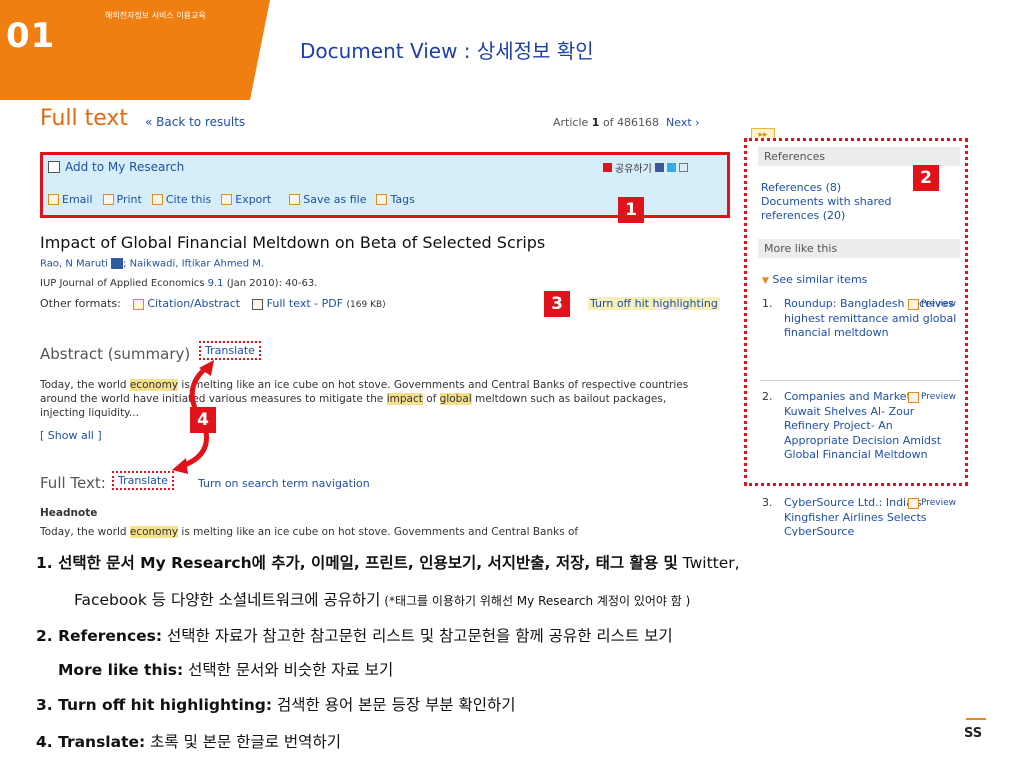  I want to click on abstract-text-1: Today, the world, so click(85, 385).